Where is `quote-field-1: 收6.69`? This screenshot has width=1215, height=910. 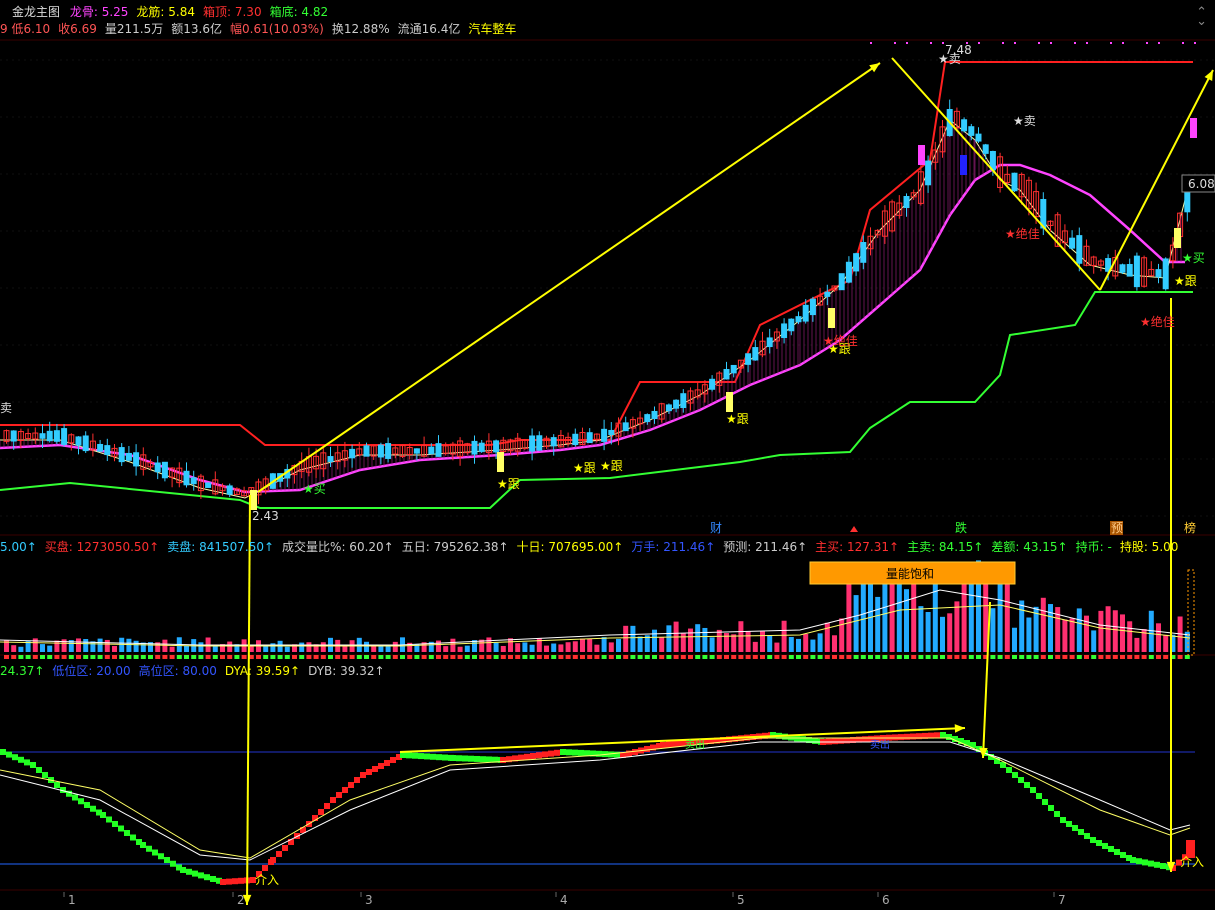 quote-field-1: 收6.69 is located at coordinates (77, 29).